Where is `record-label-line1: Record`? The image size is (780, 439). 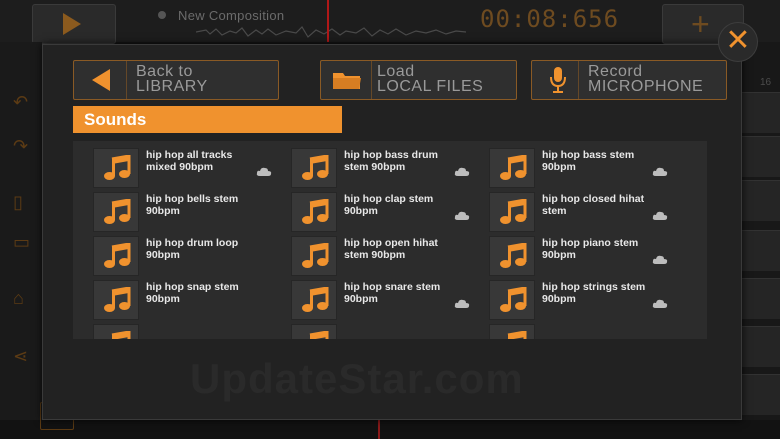 record-label-line1: Record is located at coordinates (615, 71).